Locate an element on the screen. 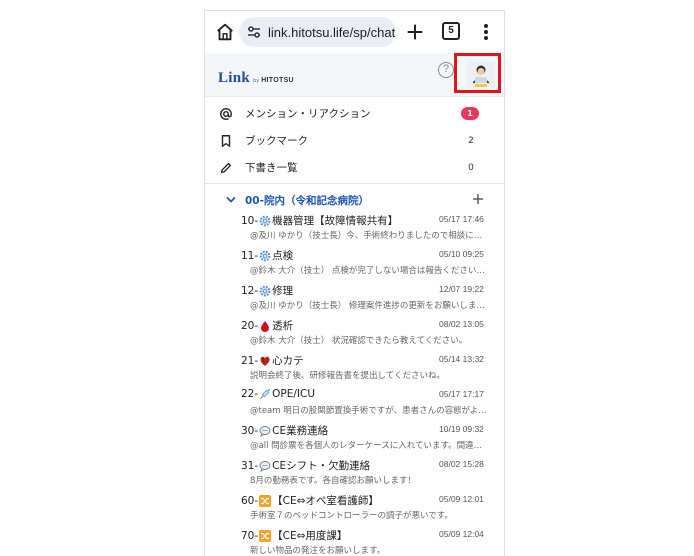 The width and height of the screenshot is (694, 556). bookmark-count: 2 is located at coordinates (471, 140).